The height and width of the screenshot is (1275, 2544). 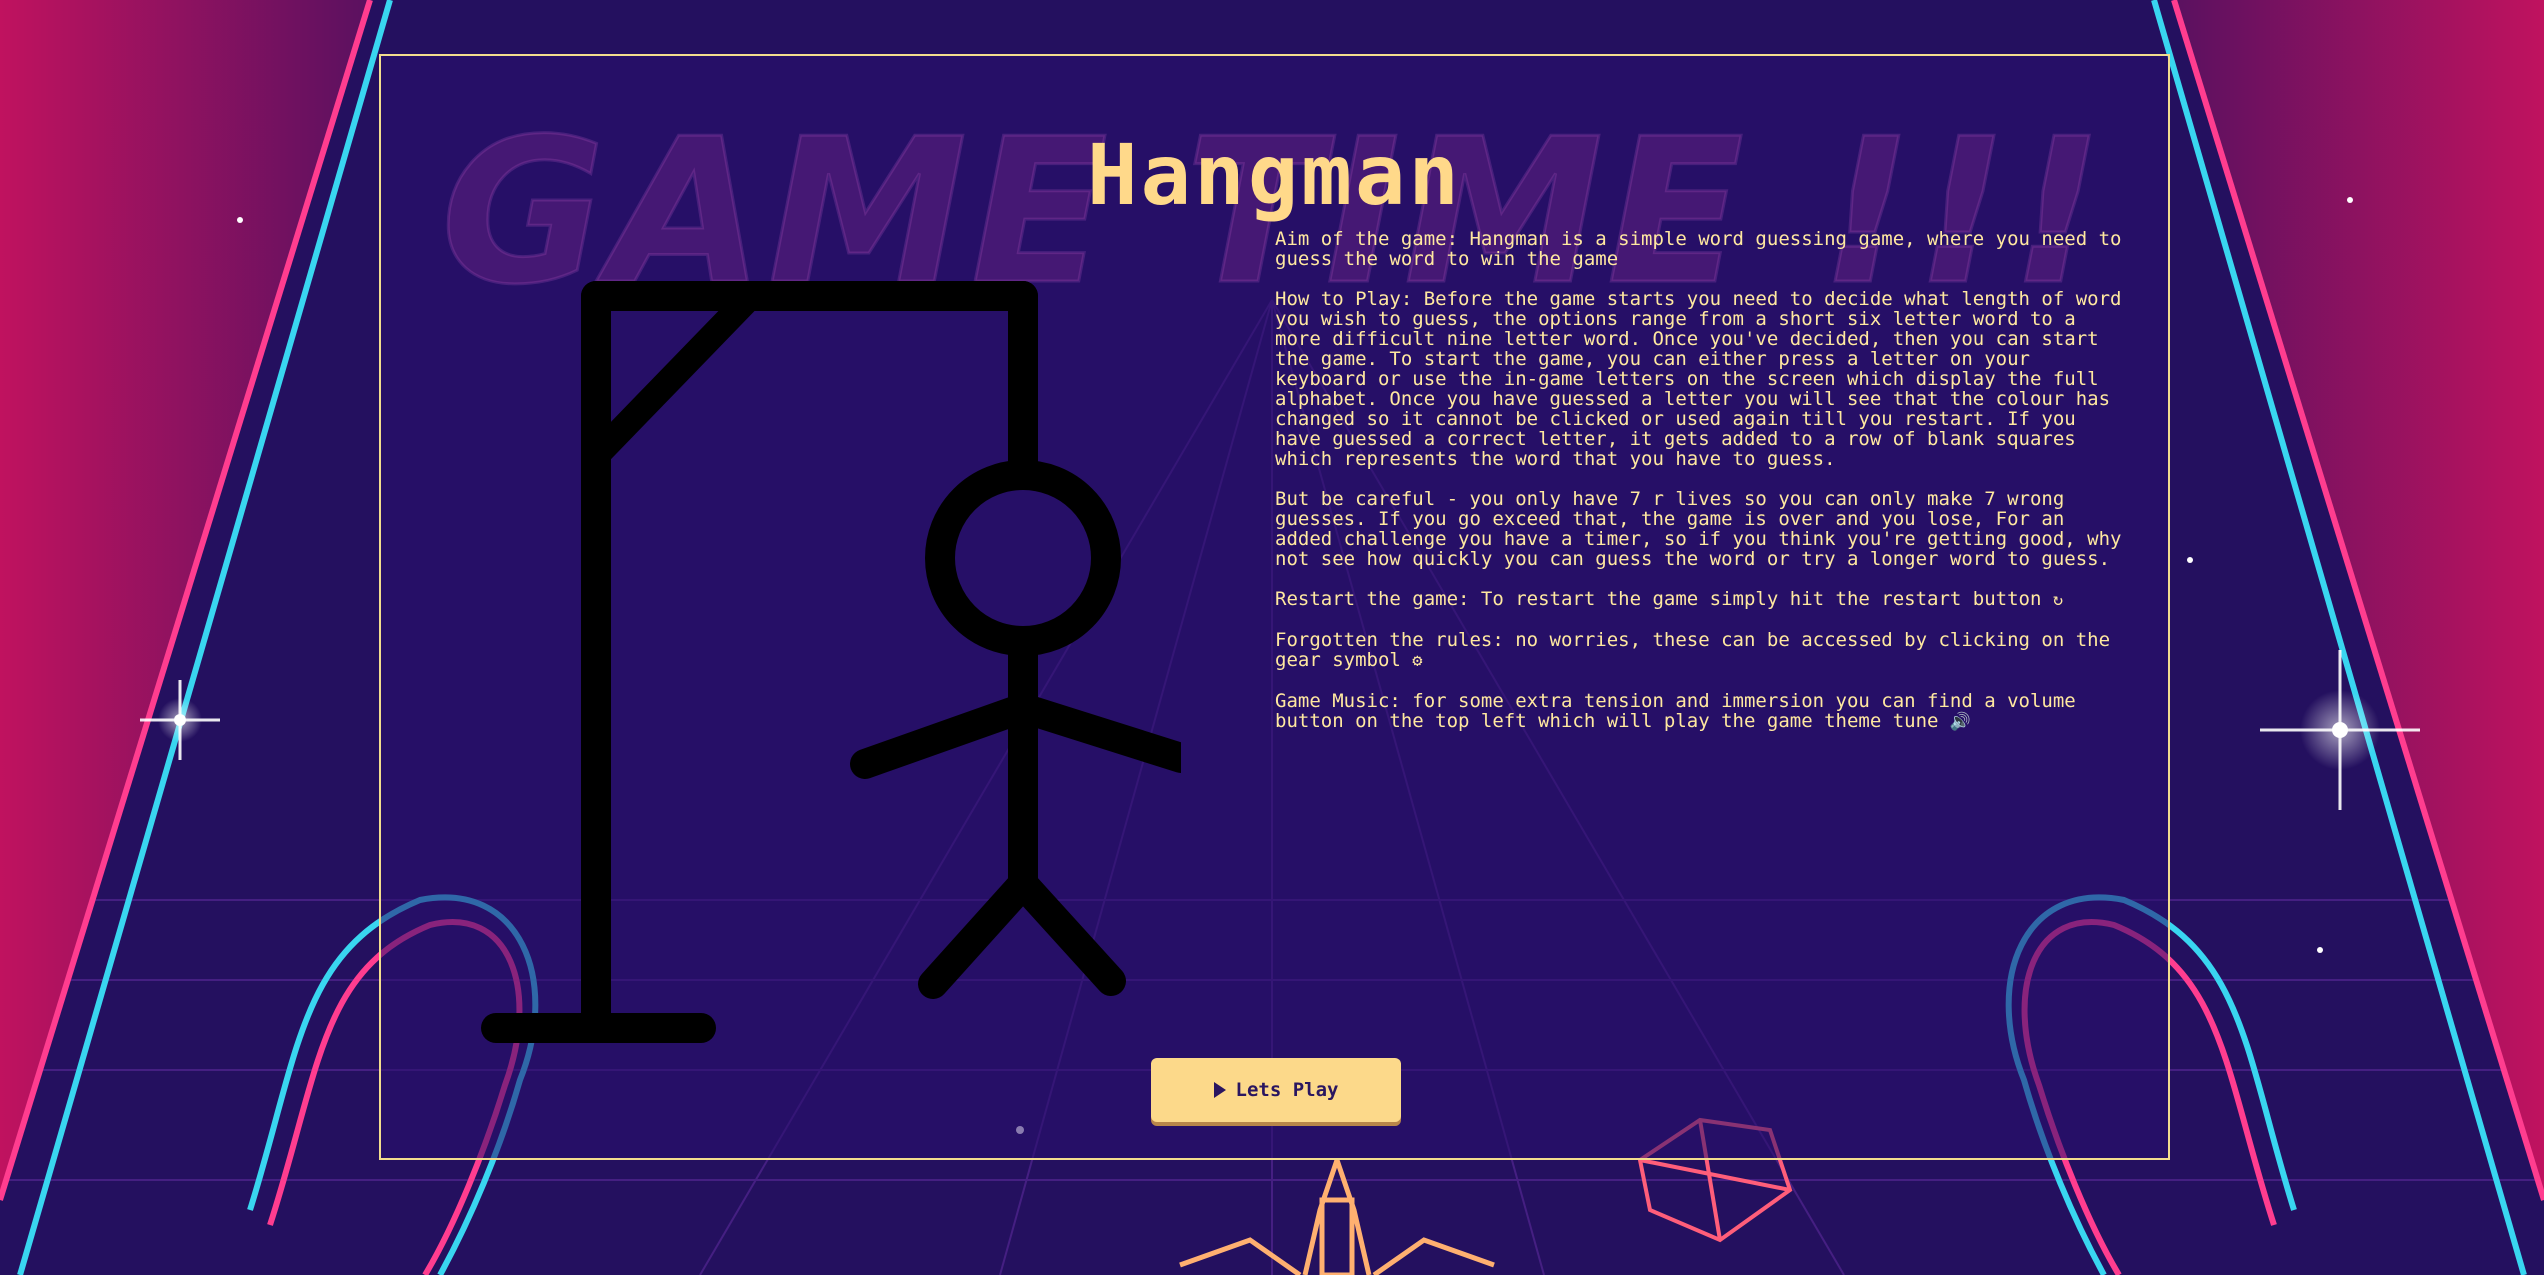 I want to click on hangman-right-leg, so click(x=1067, y=932).